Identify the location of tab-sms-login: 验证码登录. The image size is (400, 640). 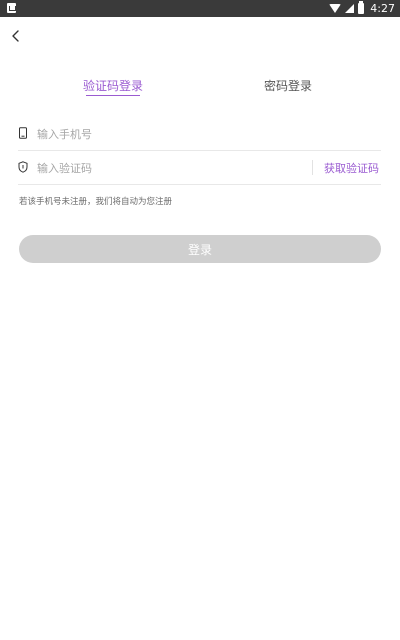
(113, 85).